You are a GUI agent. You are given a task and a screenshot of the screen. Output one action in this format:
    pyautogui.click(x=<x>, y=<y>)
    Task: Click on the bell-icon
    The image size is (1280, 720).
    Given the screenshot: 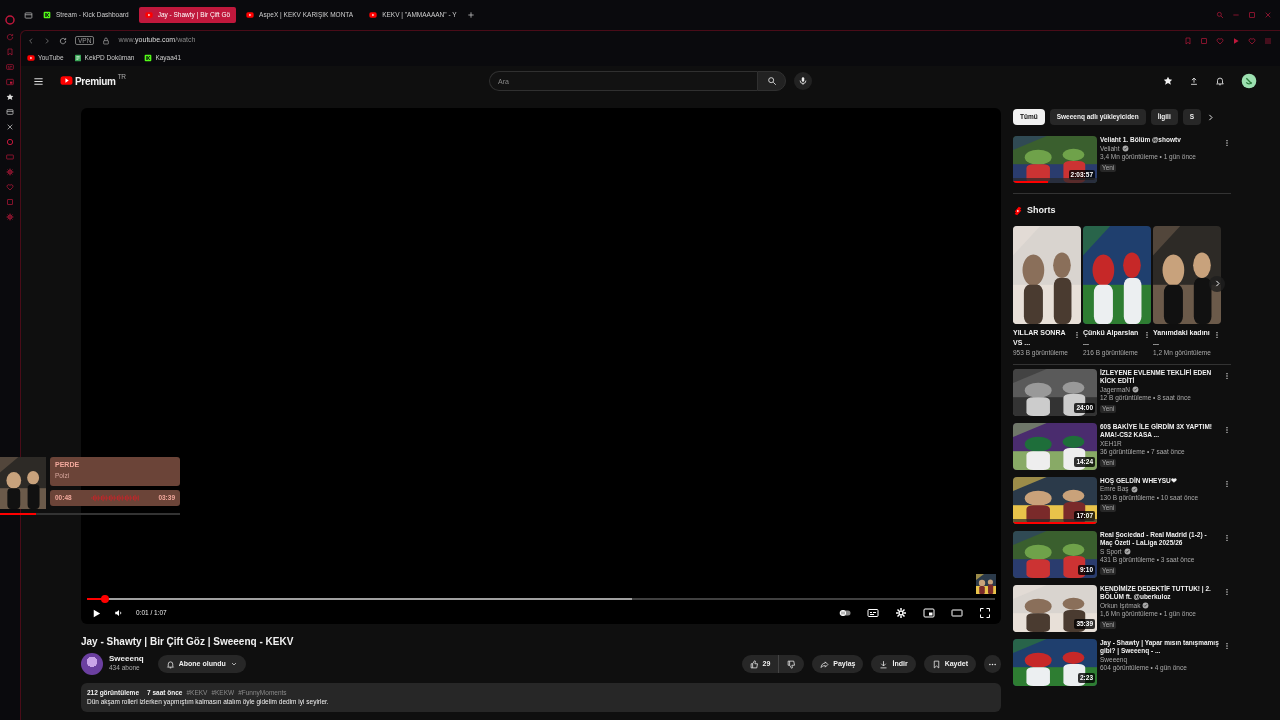 What is the action you would take?
    pyautogui.click(x=170, y=664)
    